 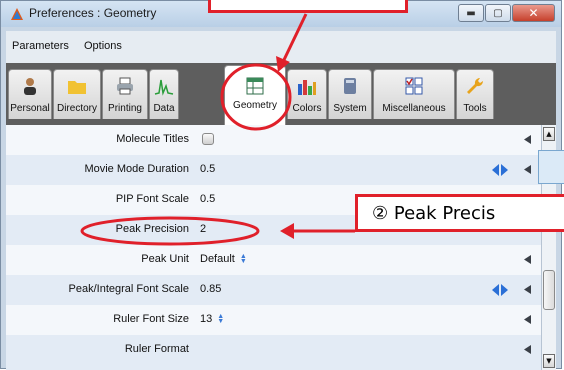 I want to click on tab-label: Colors, so click(x=307, y=108).